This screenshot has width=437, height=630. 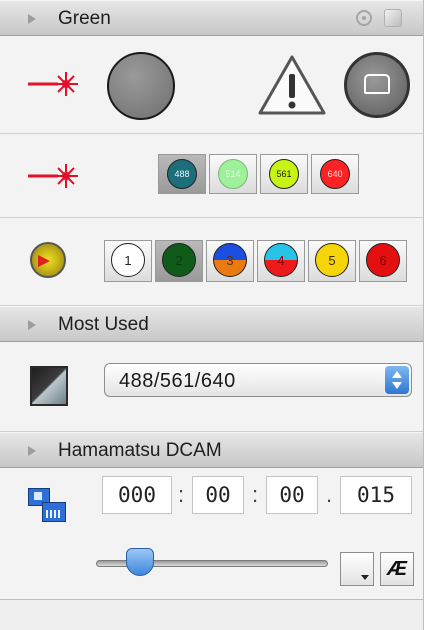 What do you see at coordinates (258, 380) in the screenshot?
I see `preset-select: 488/561/640` at bounding box center [258, 380].